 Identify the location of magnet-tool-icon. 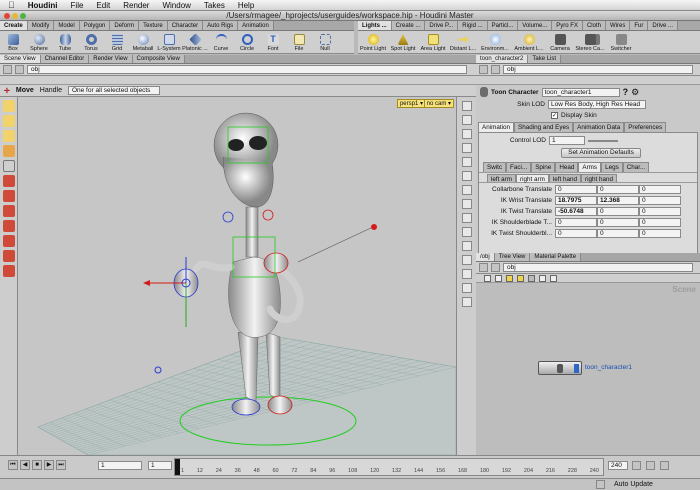
(8, 271).